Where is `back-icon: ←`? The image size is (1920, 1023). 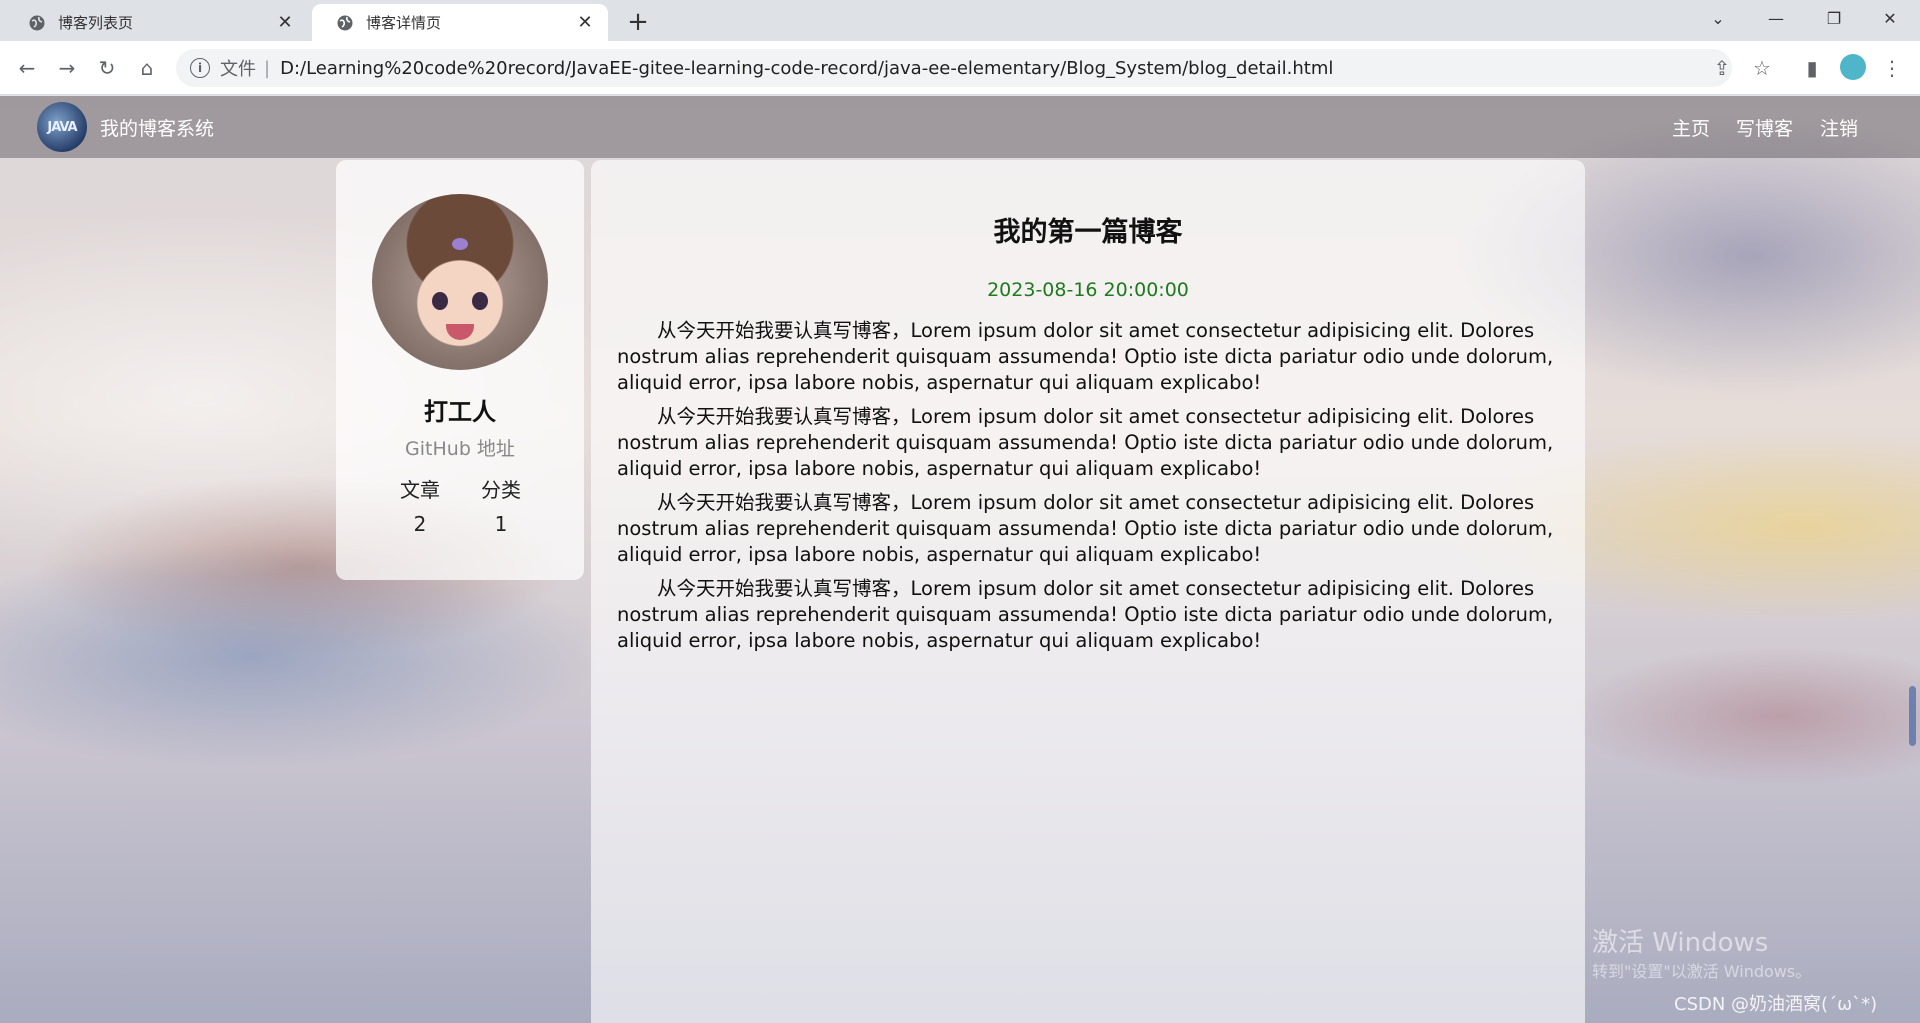 back-icon: ← is located at coordinates (27, 68).